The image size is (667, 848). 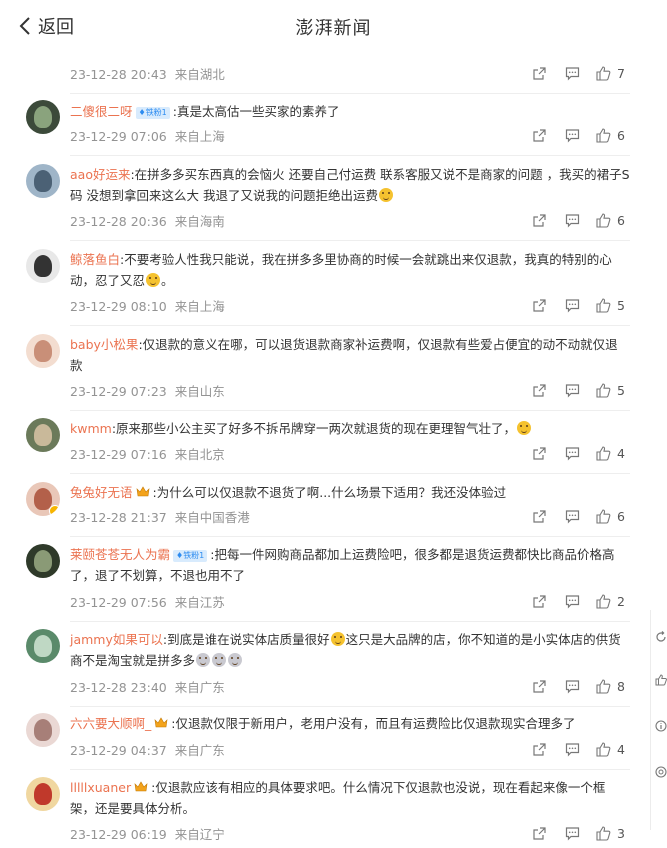 I want to click on comment-meta: 23-12-29 04:37 来自广东, so click(x=147, y=749).